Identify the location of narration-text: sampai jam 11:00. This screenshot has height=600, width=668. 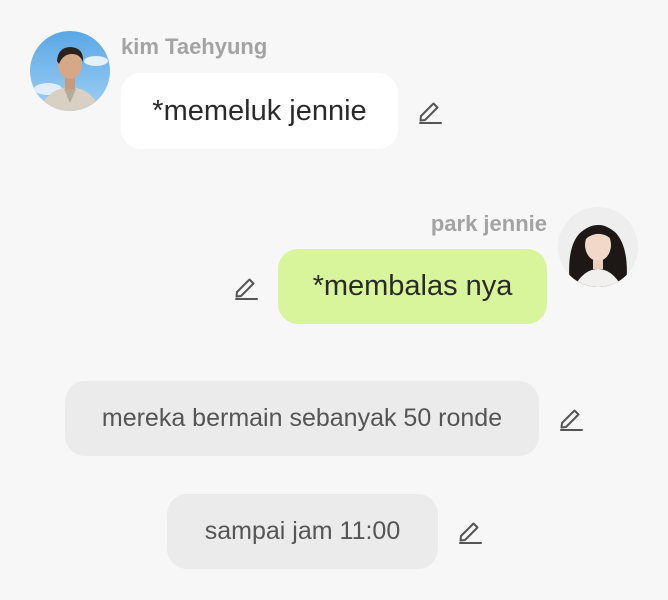
(302, 531).